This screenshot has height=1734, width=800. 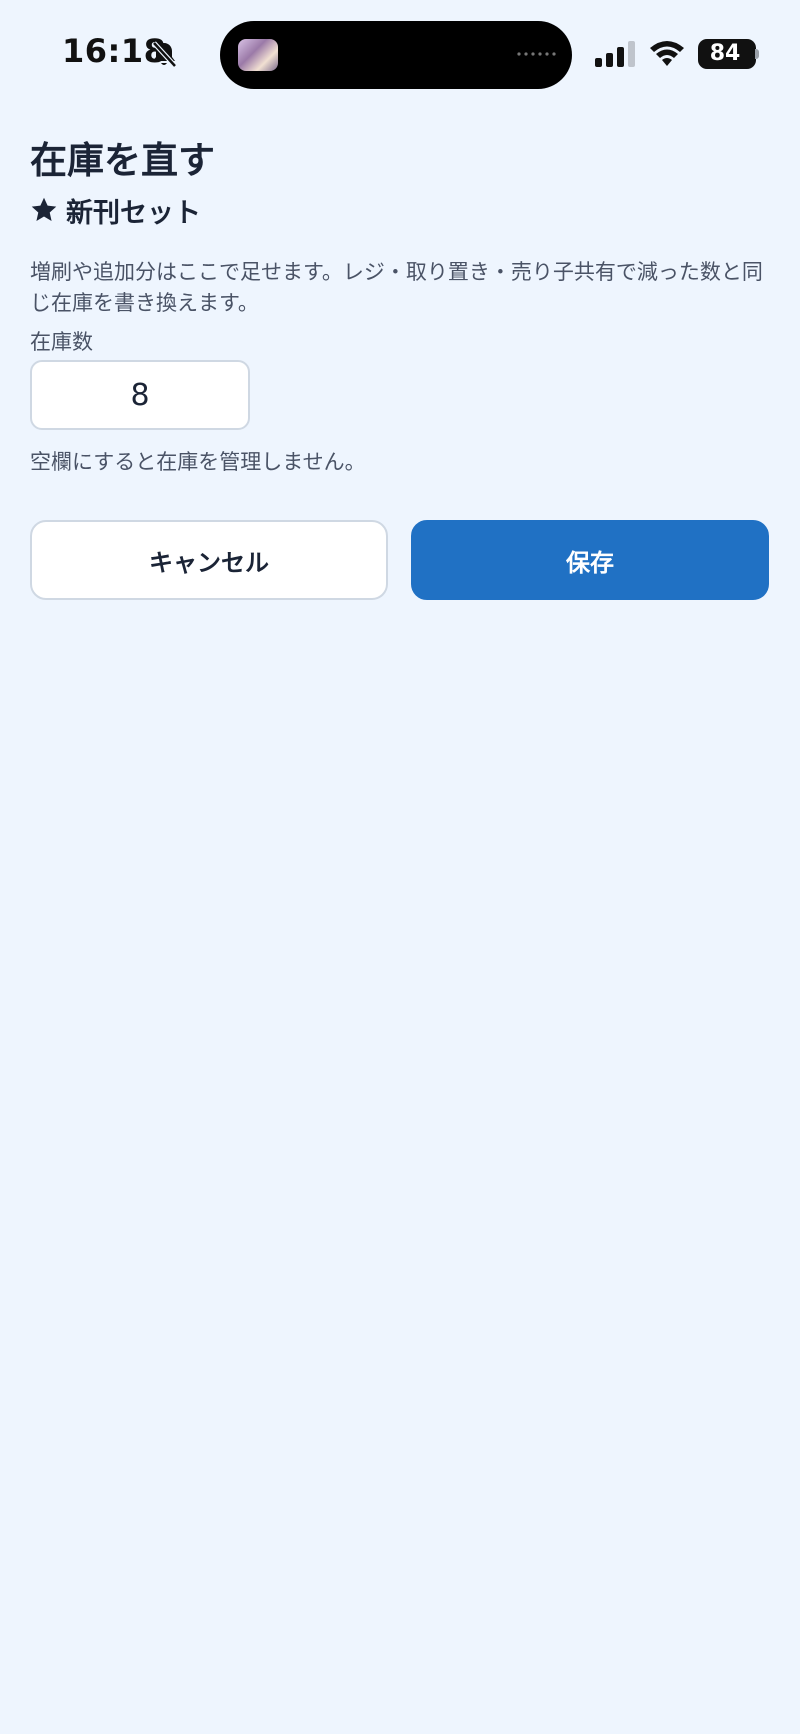 What do you see at coordinates (258, 55) in the screenshot?
I see `now-playing-thumbnail` at bounding box center [258, 55].